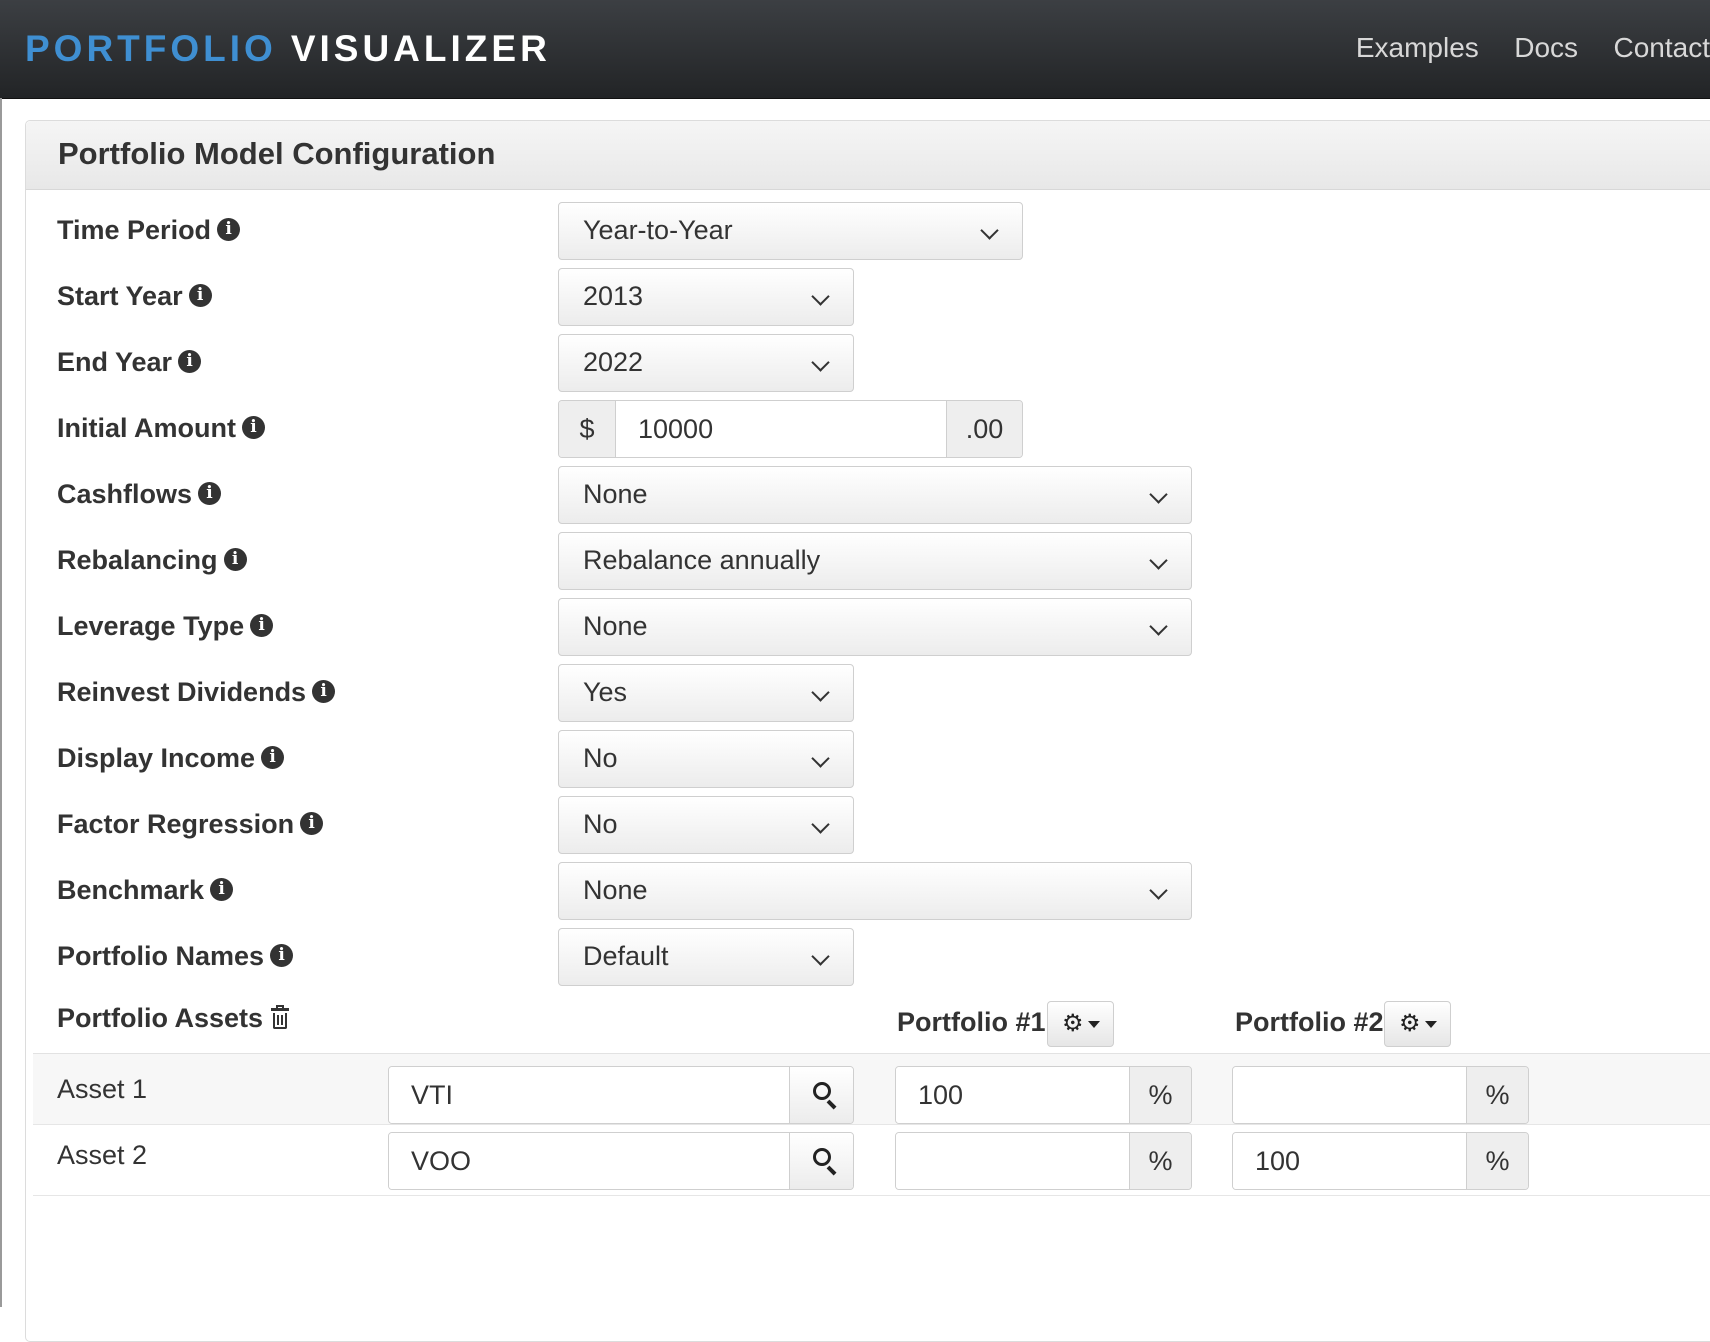  I want to click on portfolio-2-settings-button: ⚙, so click(1417, 1024).